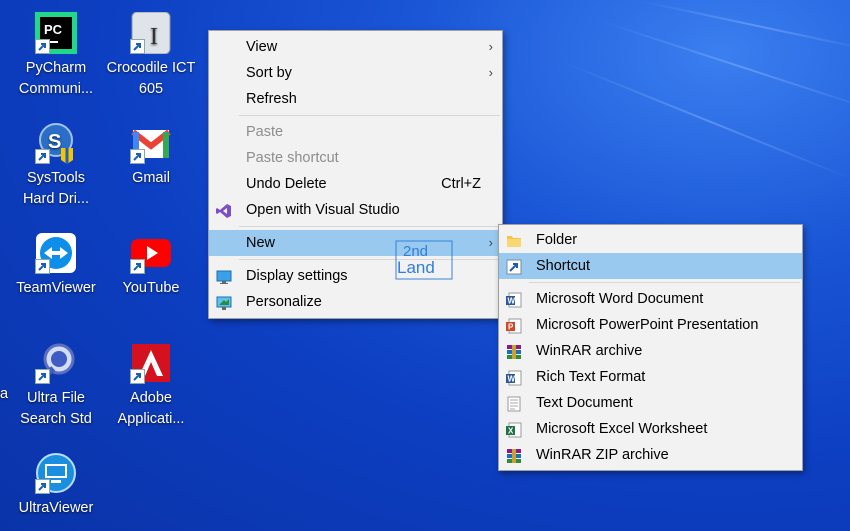  What do you see at coordinates (514, 240) in the screenshot?
I see `folder-icon` at bounding box center [514, 240].